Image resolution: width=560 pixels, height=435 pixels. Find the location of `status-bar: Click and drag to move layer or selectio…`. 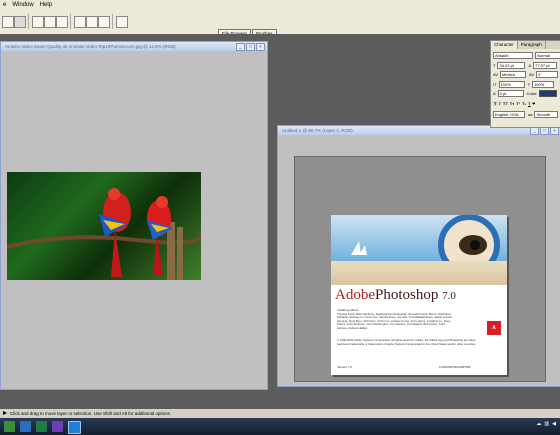

status-bar: Click and drag to move layer or selectio… is located at coordinates (280, 413).